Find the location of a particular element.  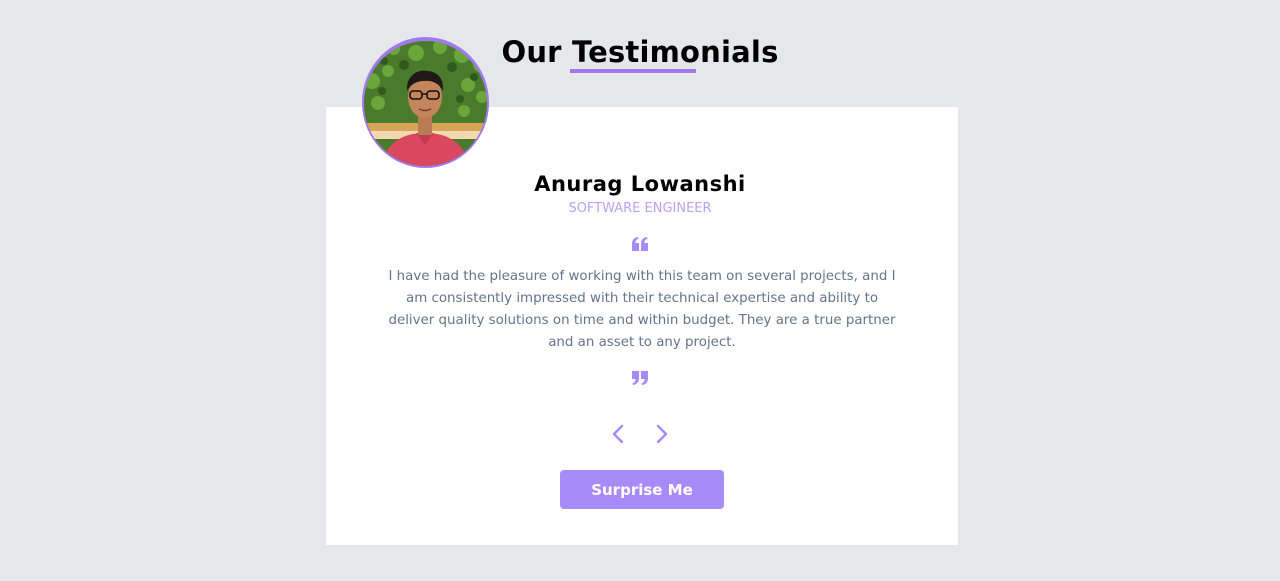

chevron-left-icon is located at coordinates (618, 434).